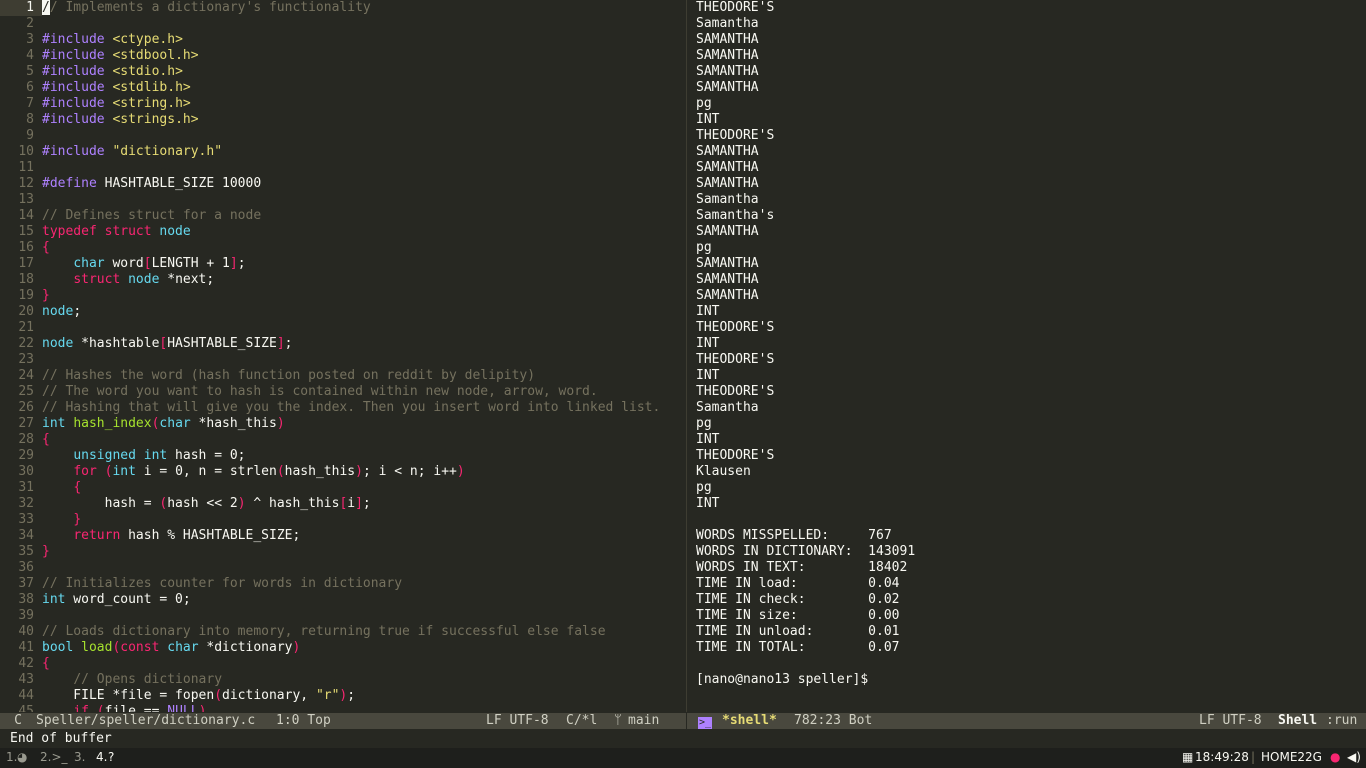 This screenshot has width=1366, height=768. I want to click on code-line: 36, so click(343, 568).